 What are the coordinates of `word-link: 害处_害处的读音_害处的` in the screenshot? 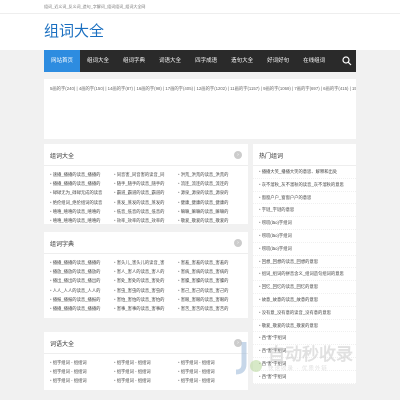 It's located at (146, 280).